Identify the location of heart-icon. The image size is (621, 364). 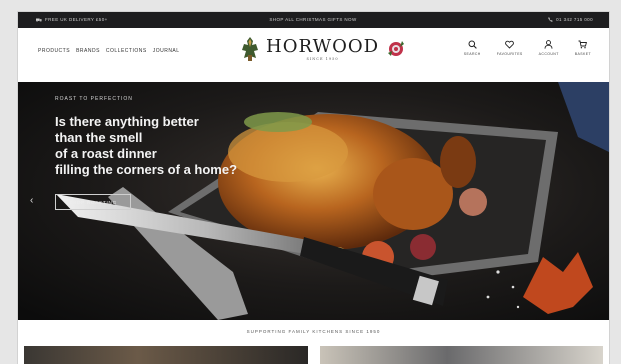
(510, 44).